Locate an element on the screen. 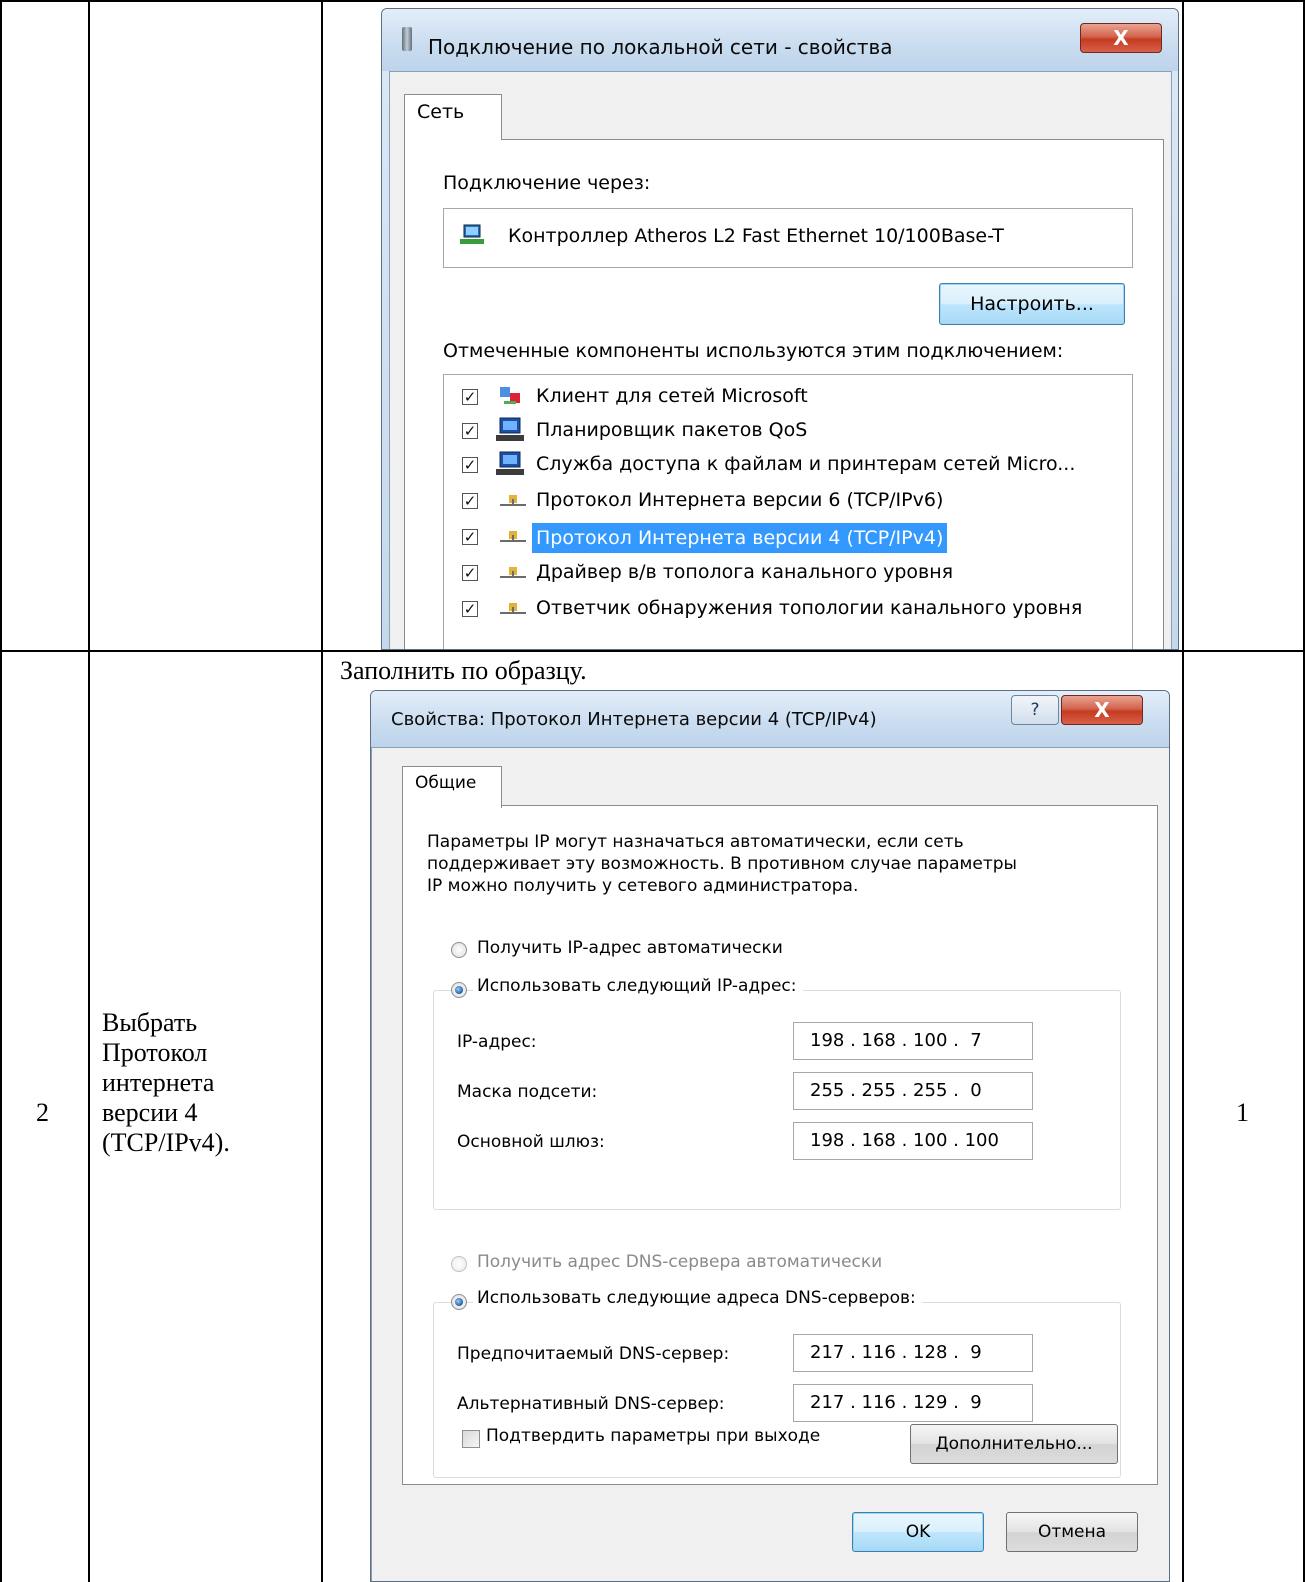  list-item-selected: ✓ Протокол Интернета версии 4 (TCP/IPv4) is located at coordinates (788, 538).